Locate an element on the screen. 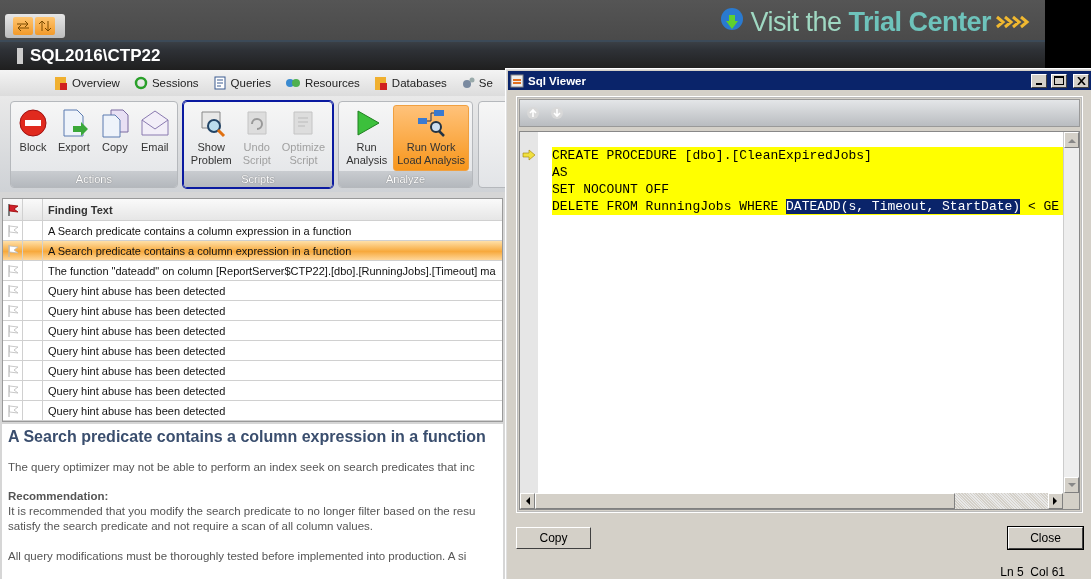 The height and width of the screenshot is (579, 1091). ribbon-button: Run Analysis is located at coordinates (367, 138).